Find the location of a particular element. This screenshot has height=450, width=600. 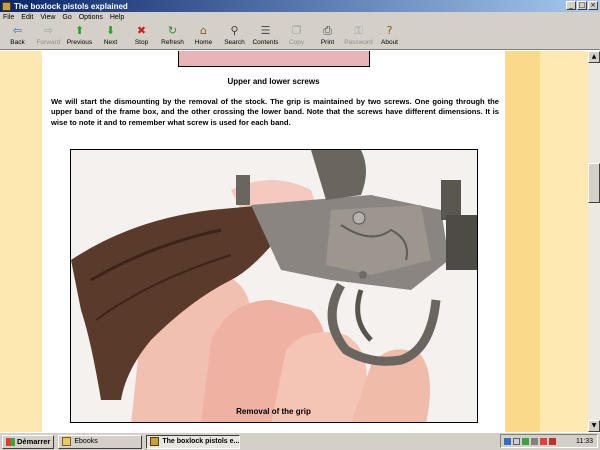

forward-icon: ⇨ is located at coordinates (48, 30).